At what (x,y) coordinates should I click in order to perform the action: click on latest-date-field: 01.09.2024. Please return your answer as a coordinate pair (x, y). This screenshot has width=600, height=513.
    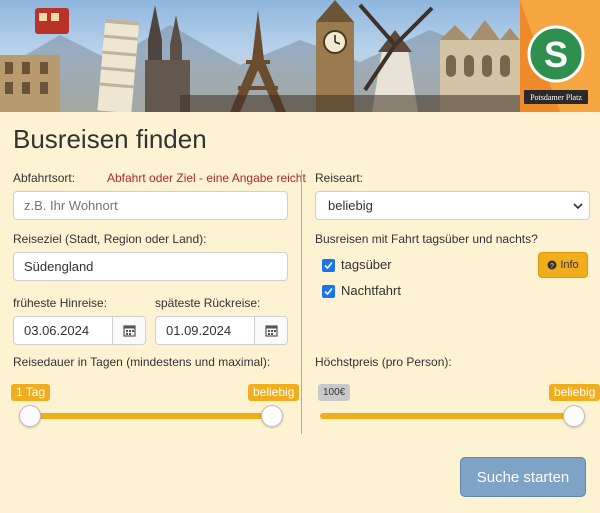
    Looking at the image, I should click on (221, 330).